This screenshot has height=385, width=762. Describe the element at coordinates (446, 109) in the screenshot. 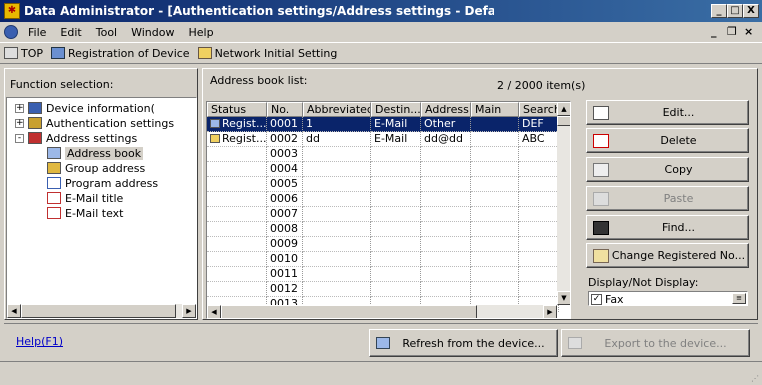

I see `column-header-address: Address` at that location.